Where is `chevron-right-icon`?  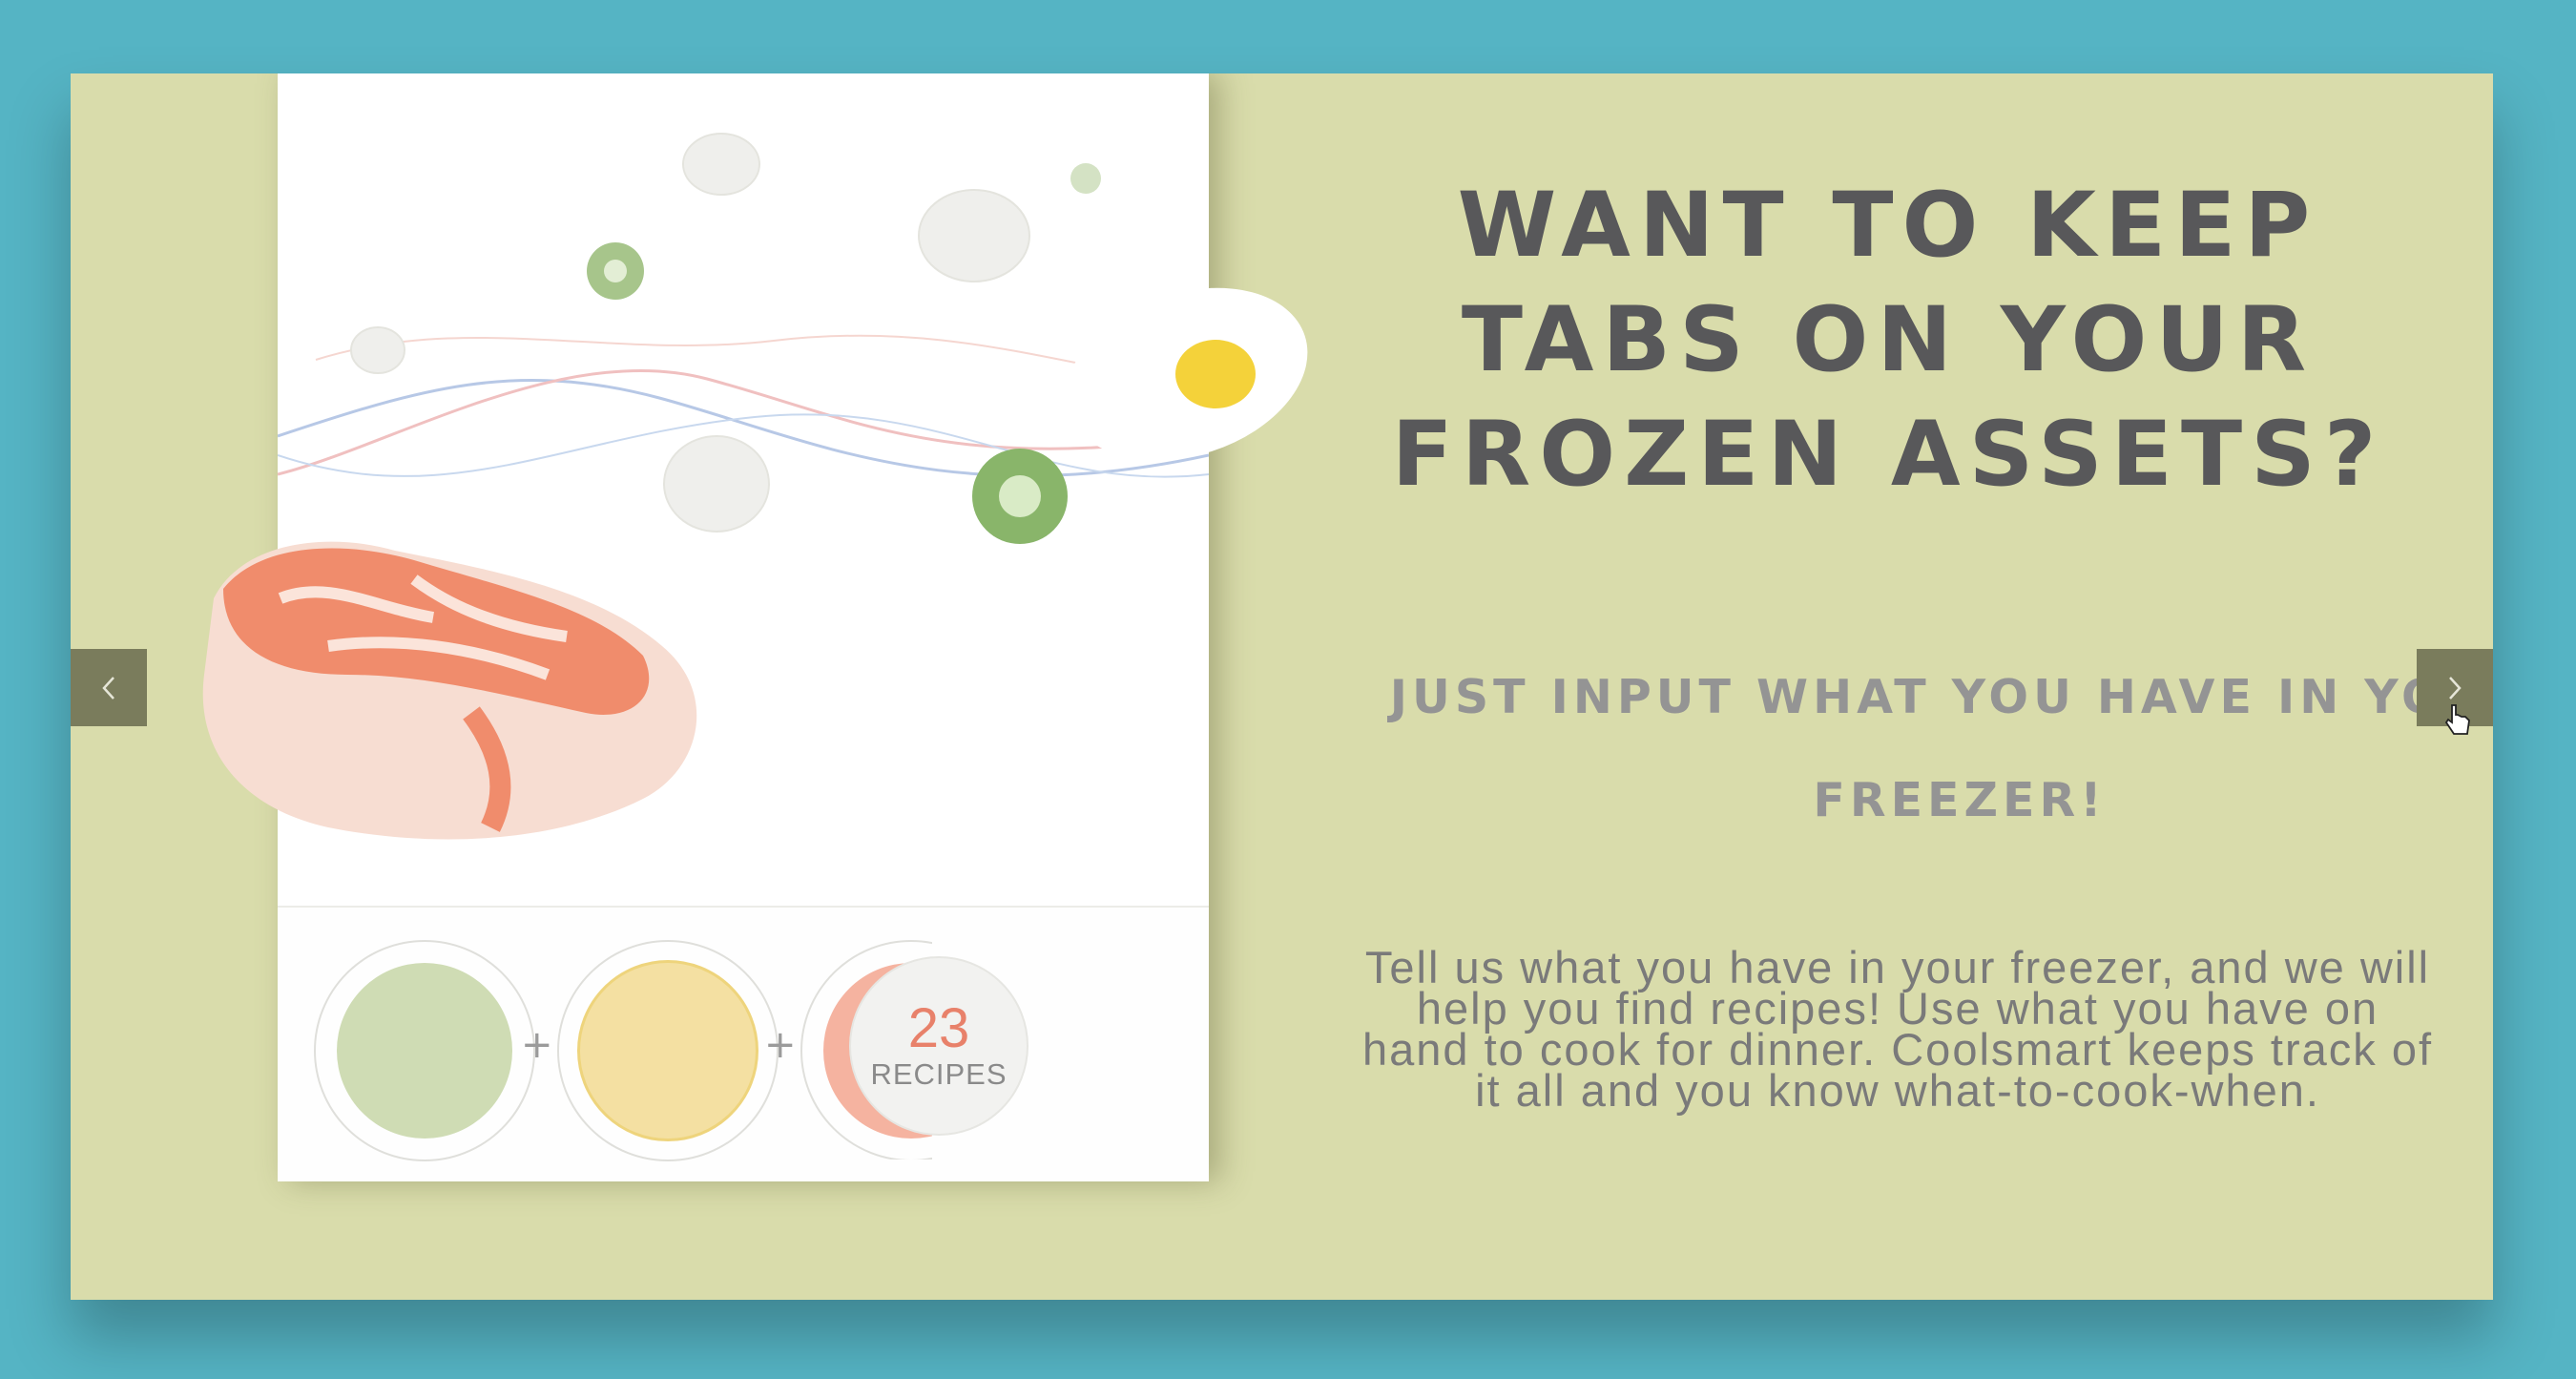 chevron-right-icon is located at coordinates (2455, 688).